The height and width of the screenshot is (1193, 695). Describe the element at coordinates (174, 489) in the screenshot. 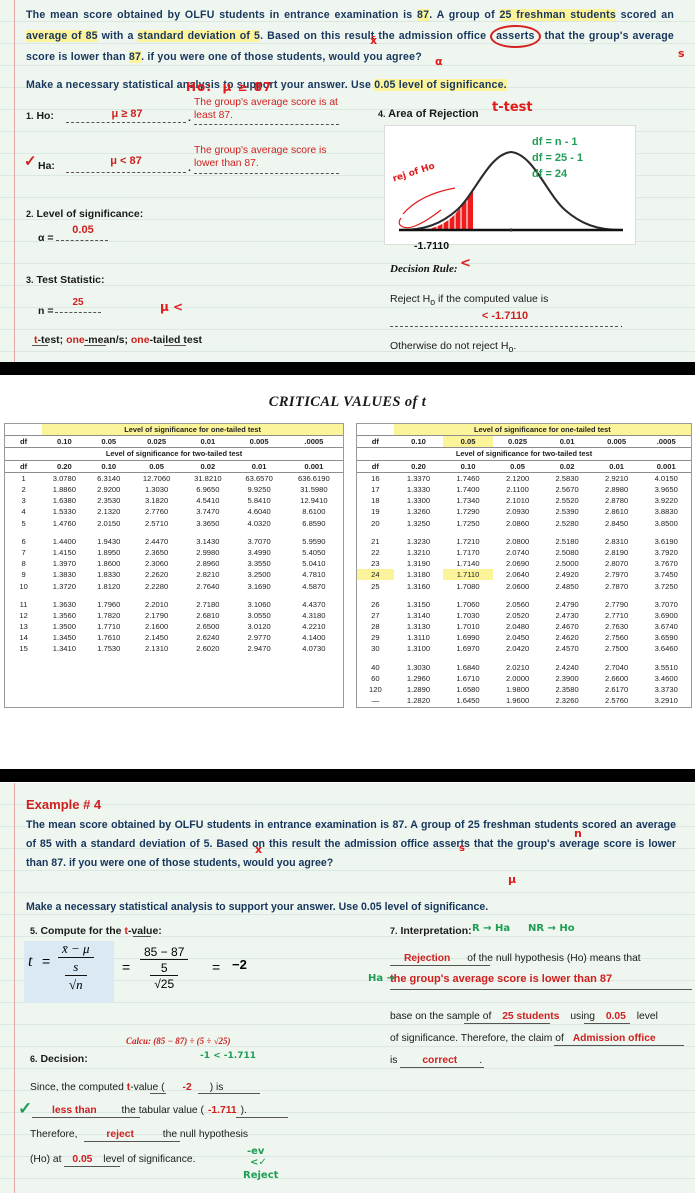

I see `table-row: 2 1.8860 2.9200 1.3030 6.9650 9.9250 31.5980` at that location.